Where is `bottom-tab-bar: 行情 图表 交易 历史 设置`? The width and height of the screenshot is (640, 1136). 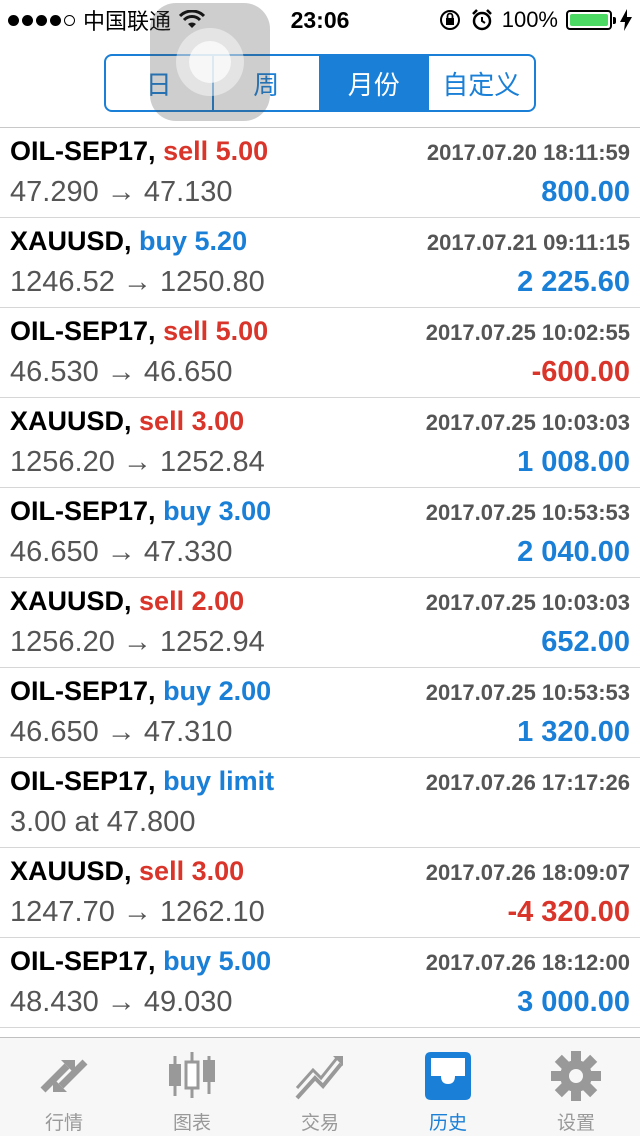 bottom-tab-bar: 行情 图表 交易 历史 设置 is located at coordinates (320, 1086).